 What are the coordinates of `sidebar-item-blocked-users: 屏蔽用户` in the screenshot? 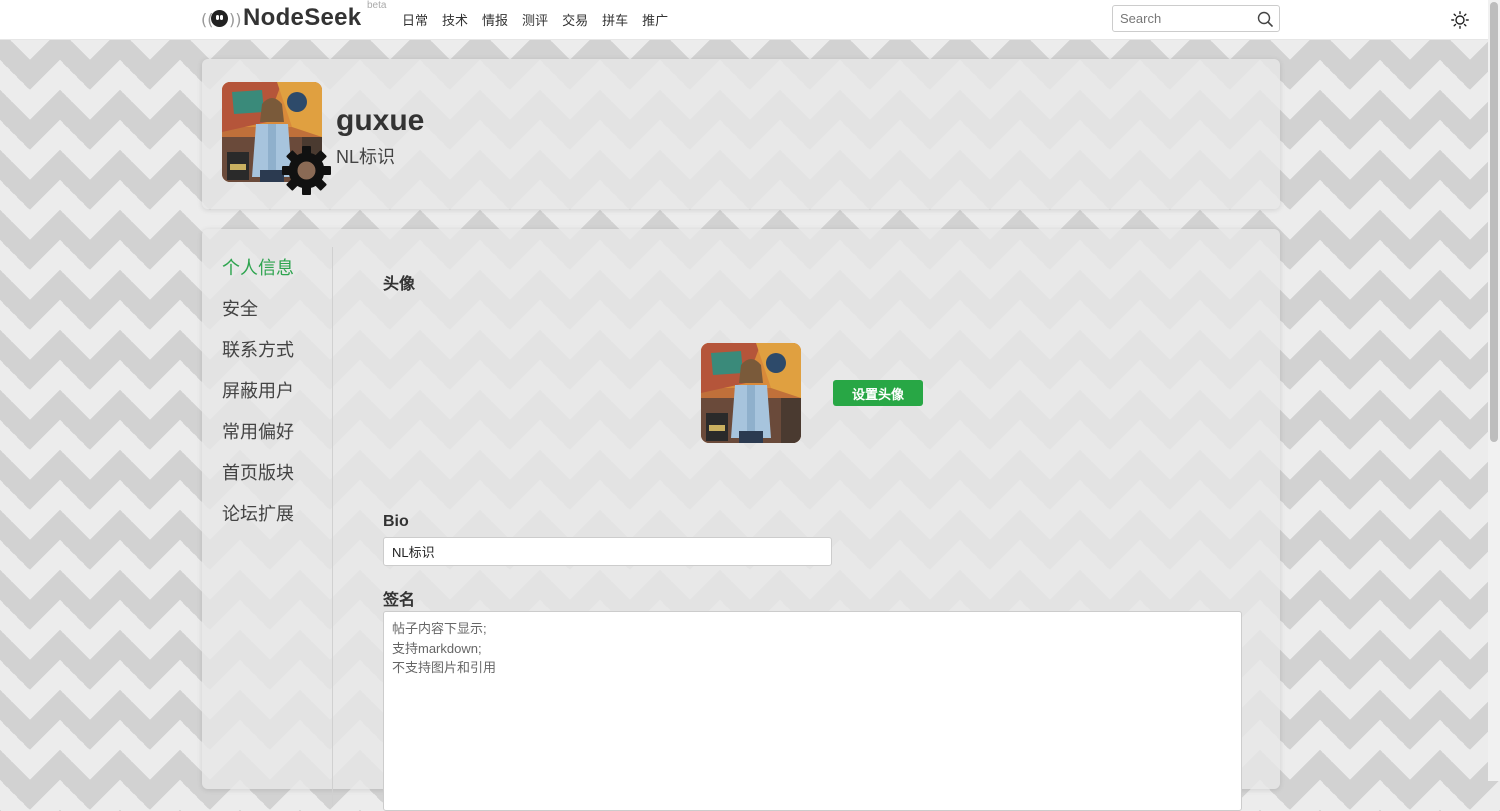 It's located at (258, 400).